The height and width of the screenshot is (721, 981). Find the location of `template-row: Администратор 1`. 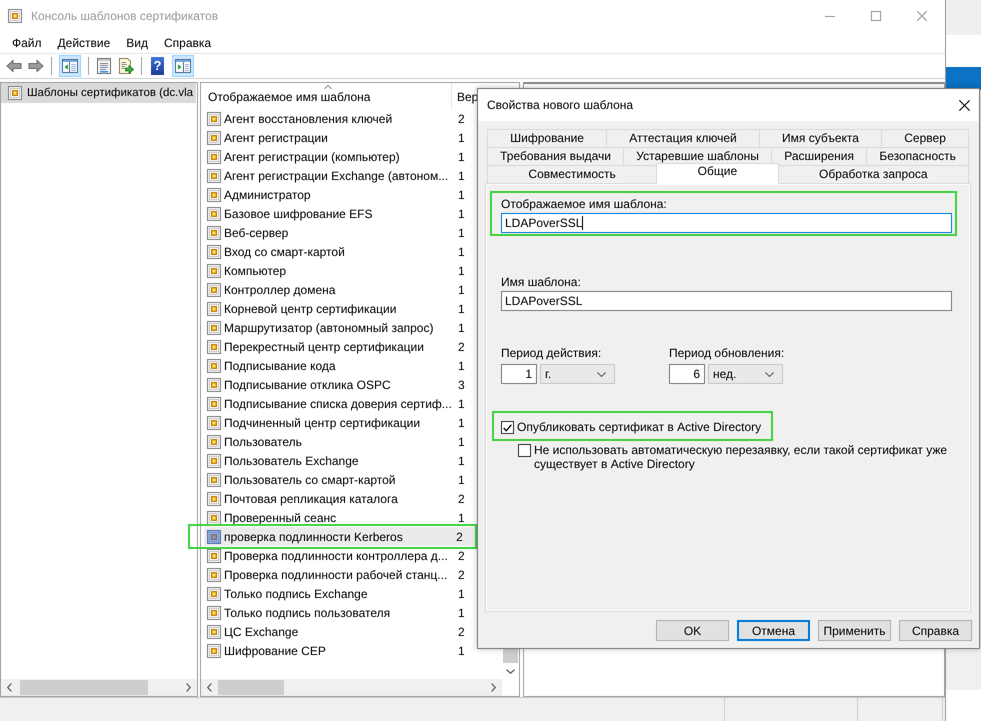

template-row: Администратор 1 is located at coordinates (340, 194).